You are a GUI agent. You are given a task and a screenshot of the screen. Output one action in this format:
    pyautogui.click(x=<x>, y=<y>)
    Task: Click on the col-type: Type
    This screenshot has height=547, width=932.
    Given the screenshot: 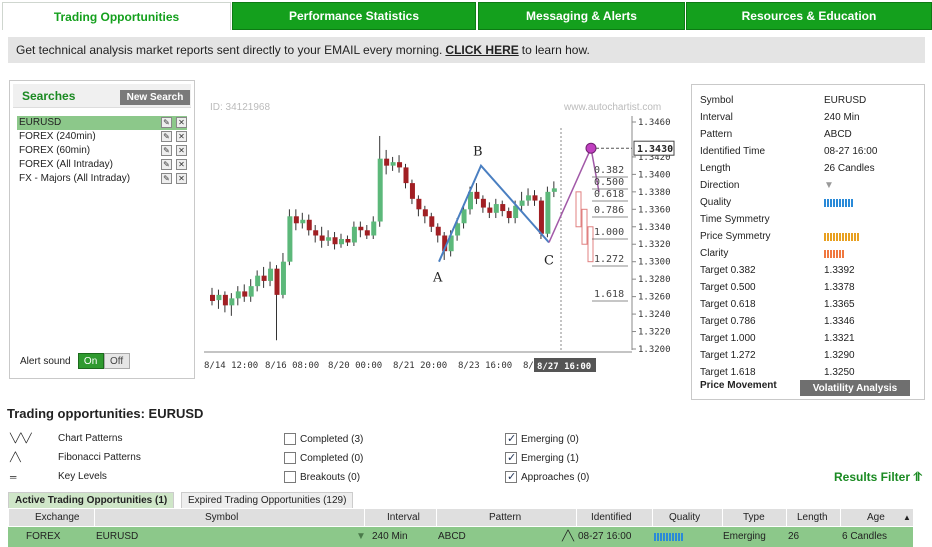 What is the action you would take?
    pyautogui.click(x=754, y=517)
    